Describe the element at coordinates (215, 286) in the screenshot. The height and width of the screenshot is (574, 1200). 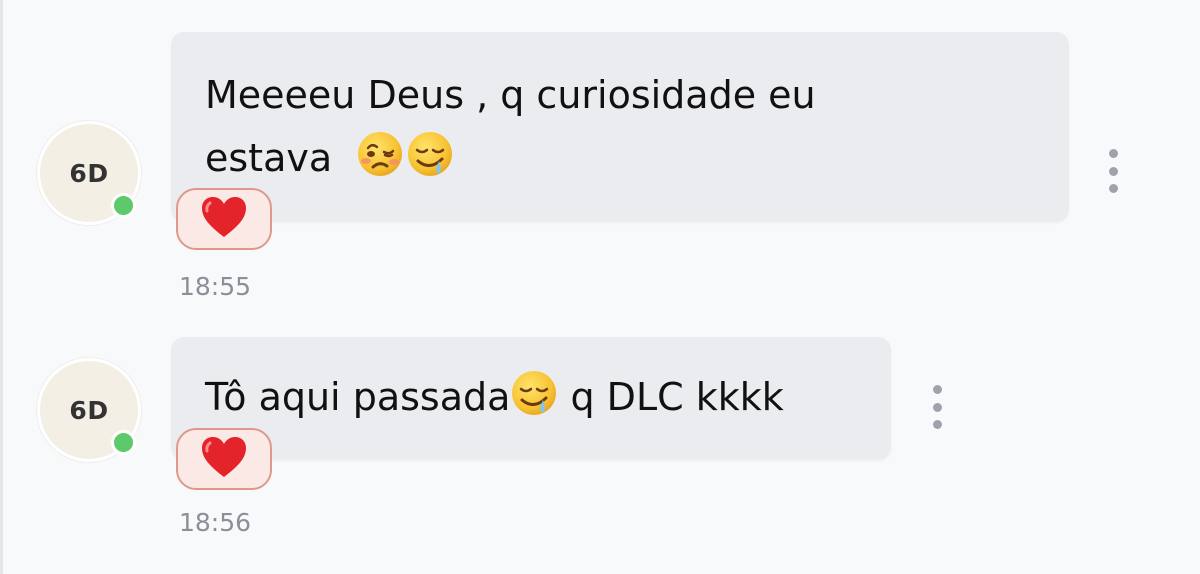
I see `message-timestamp: 18:55` at that location.